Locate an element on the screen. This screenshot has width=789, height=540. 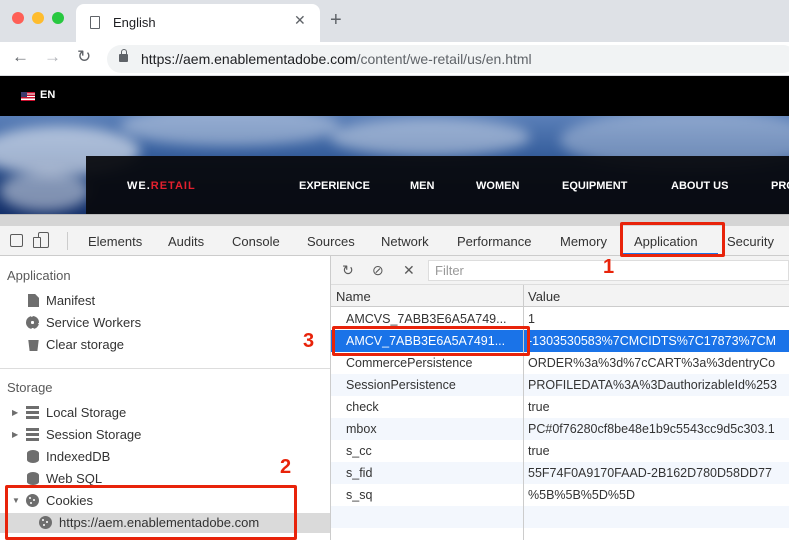
back-button: ← is located at coordinates (20, 57).